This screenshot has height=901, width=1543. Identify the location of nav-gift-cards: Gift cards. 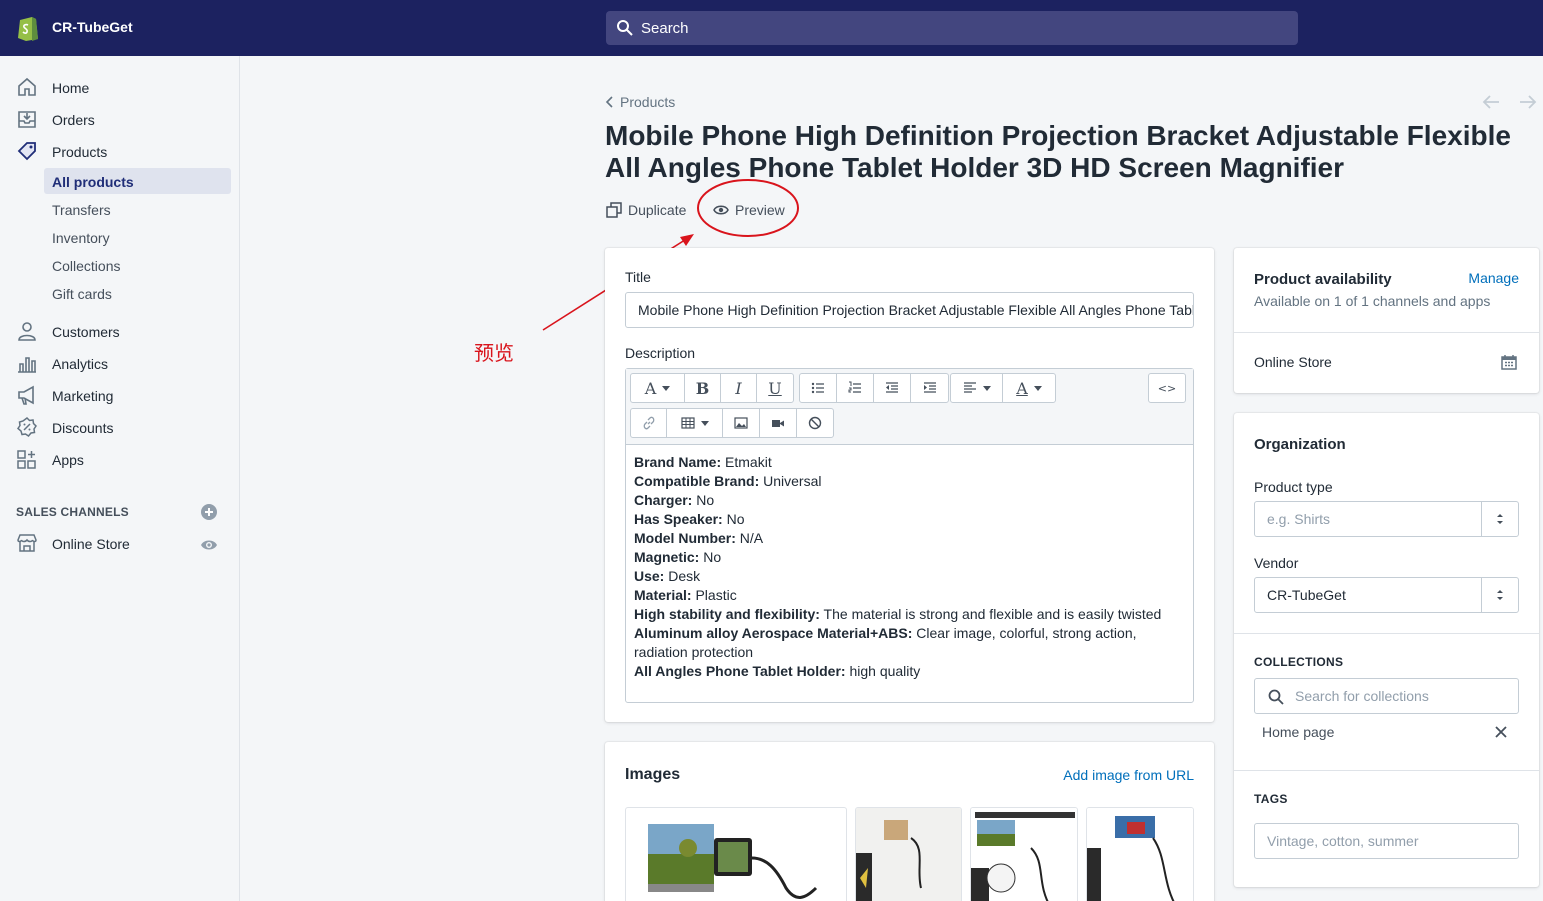
(137, 293).